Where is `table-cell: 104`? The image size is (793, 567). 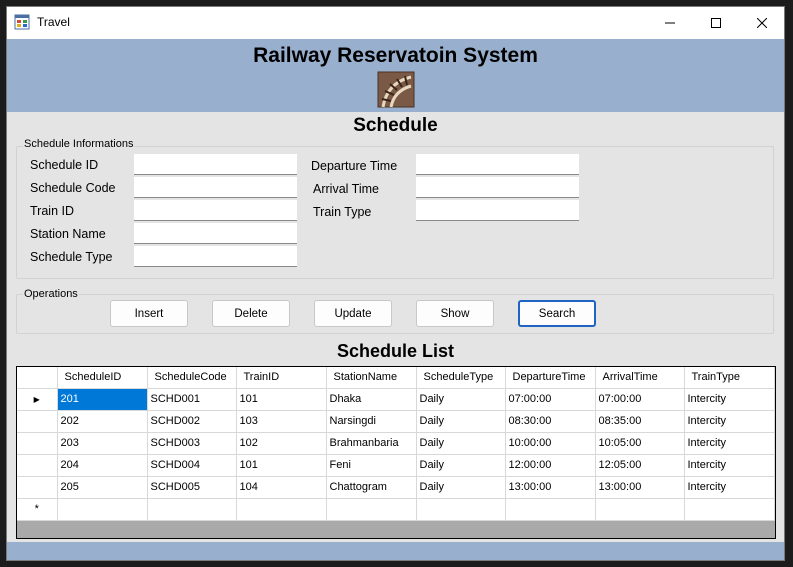
table-cell: 104 is located at coordinates (281, 487).